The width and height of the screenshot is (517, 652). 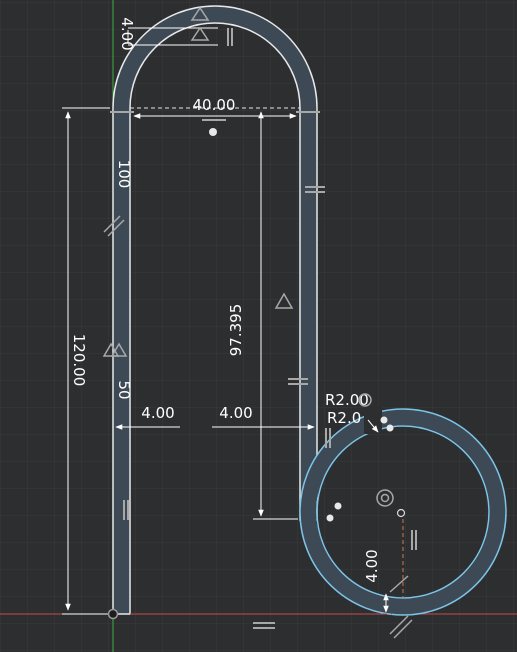 I want to click on dim-left-mid-label: 50, so click(x=124, y=389).